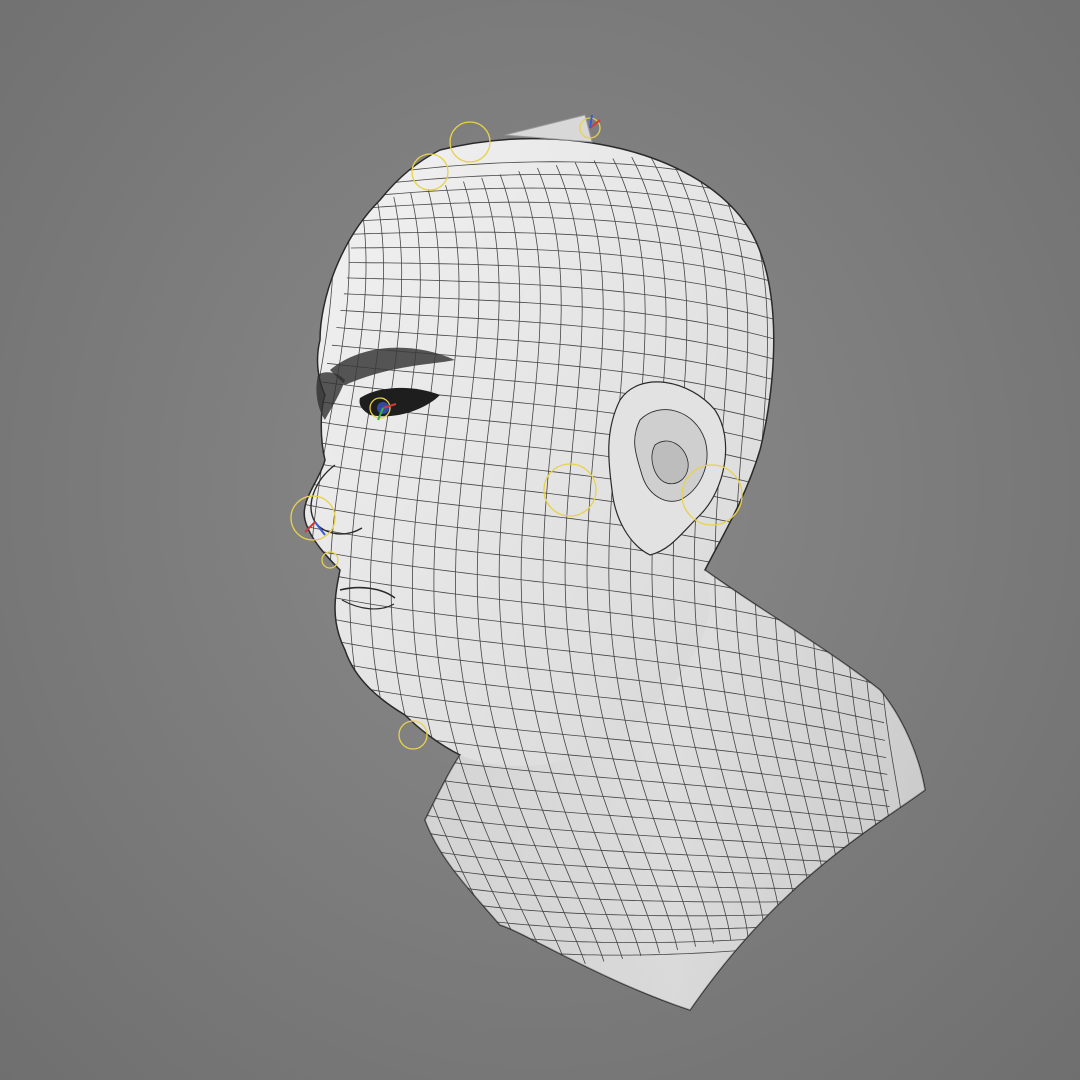 The image size is (1080, 1080). I want to click on head-top-helper, so click(548, 128).